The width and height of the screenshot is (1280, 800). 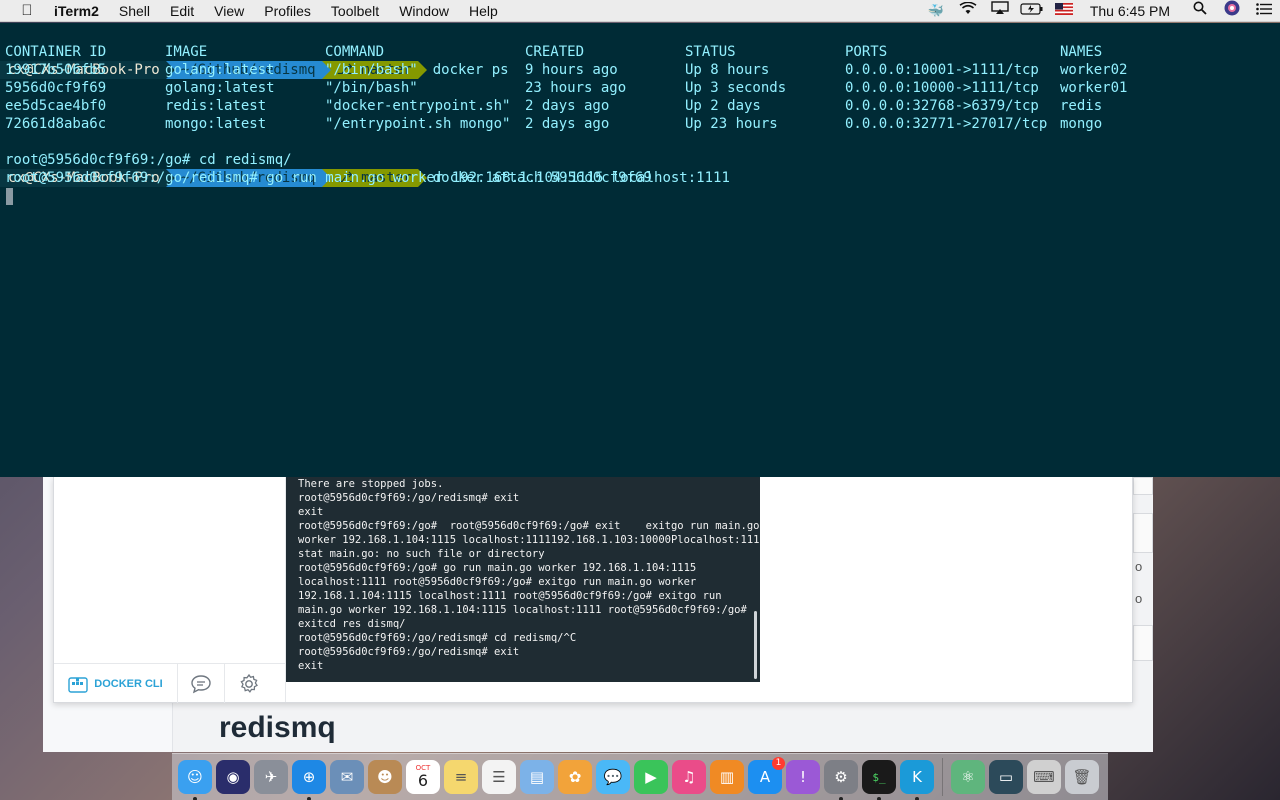 What do you see at coordinates (311, 512) in the screenshot?
I see `log-line: exit` at bounding box center [311, 512].